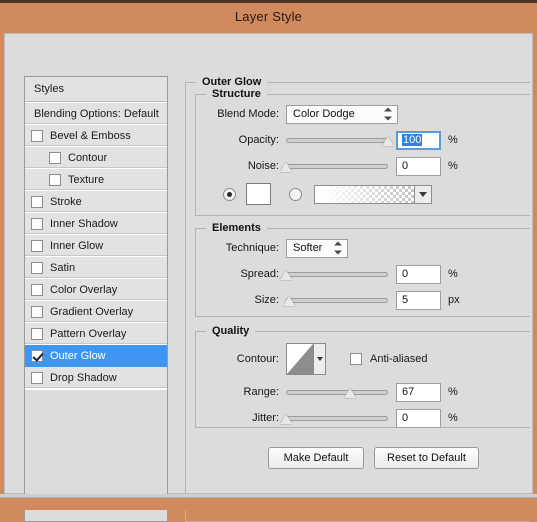  I want to click on checkbox-gradient-overlay, so click(37, 311).